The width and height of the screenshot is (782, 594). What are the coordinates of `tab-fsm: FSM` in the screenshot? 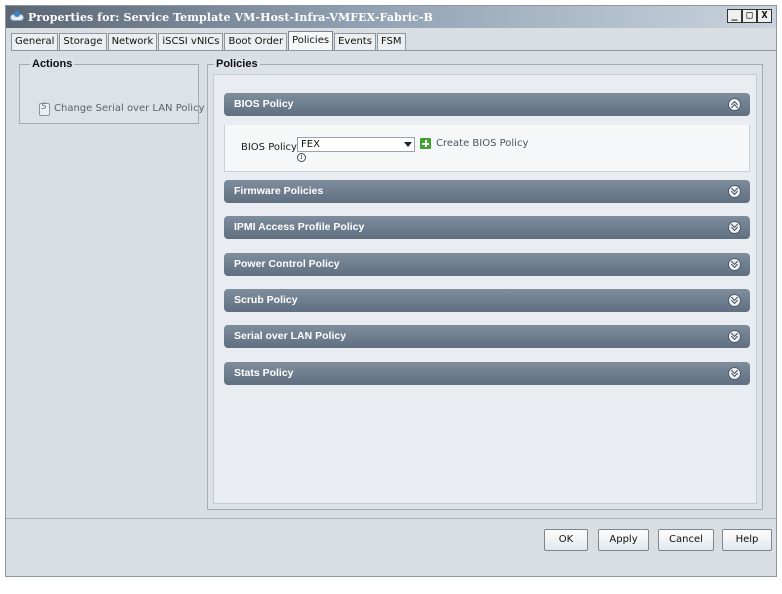 It's located at (391, 41).